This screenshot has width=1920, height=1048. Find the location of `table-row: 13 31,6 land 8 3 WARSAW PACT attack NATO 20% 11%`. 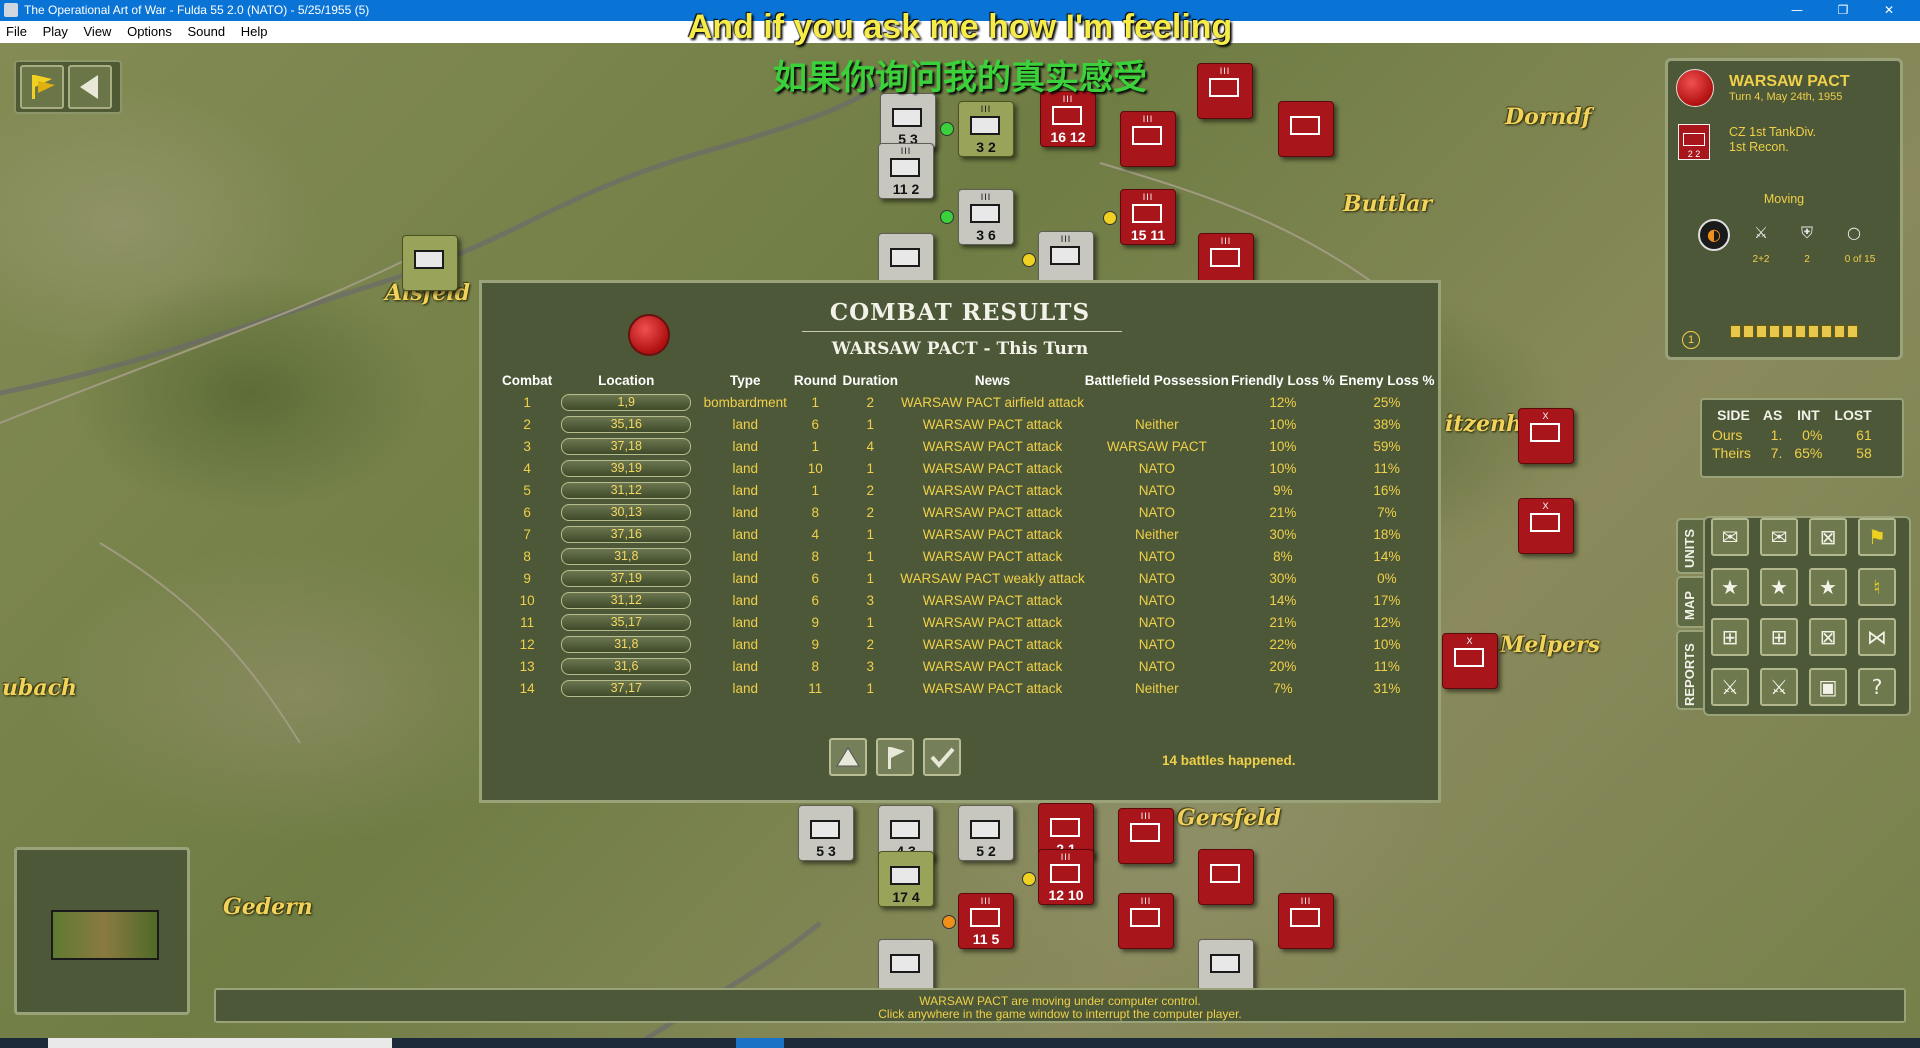

table-row: 13 31,6 land 8 3 WARSAW PACT attack NATO 20% 11% is located at coordinates (969, 666).